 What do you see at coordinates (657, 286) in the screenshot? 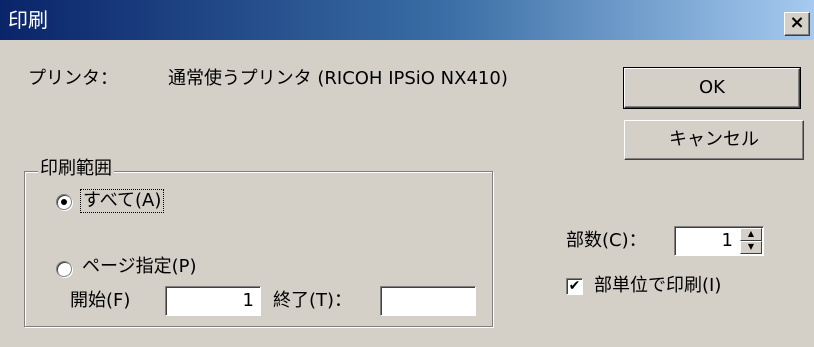
I see `collate-label: 部単位で印刷(I)` at bounding box center [657, 286].